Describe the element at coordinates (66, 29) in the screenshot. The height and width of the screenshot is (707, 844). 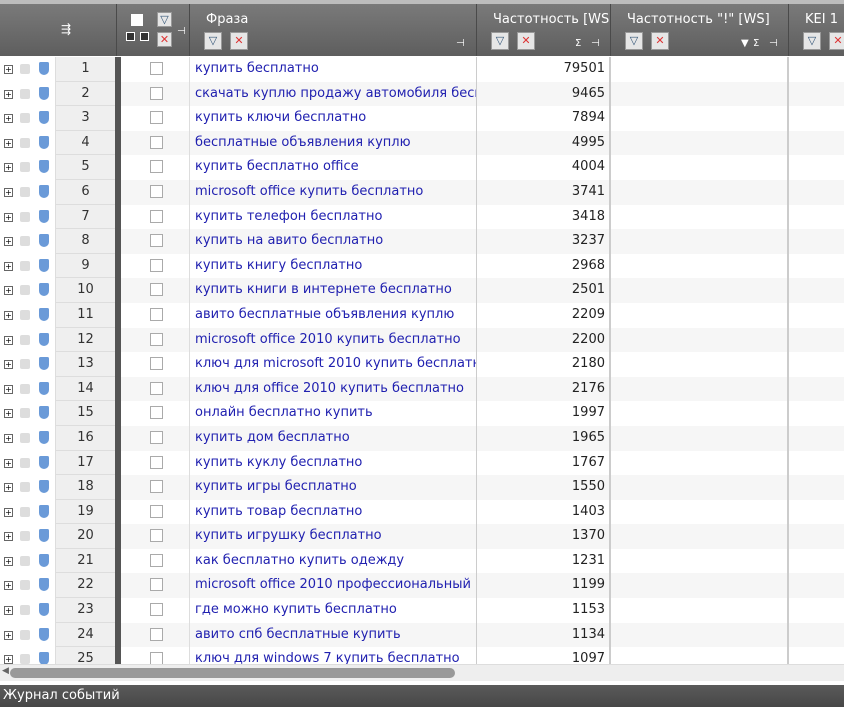
I see `group-expand-icon: ⇶` at that location.